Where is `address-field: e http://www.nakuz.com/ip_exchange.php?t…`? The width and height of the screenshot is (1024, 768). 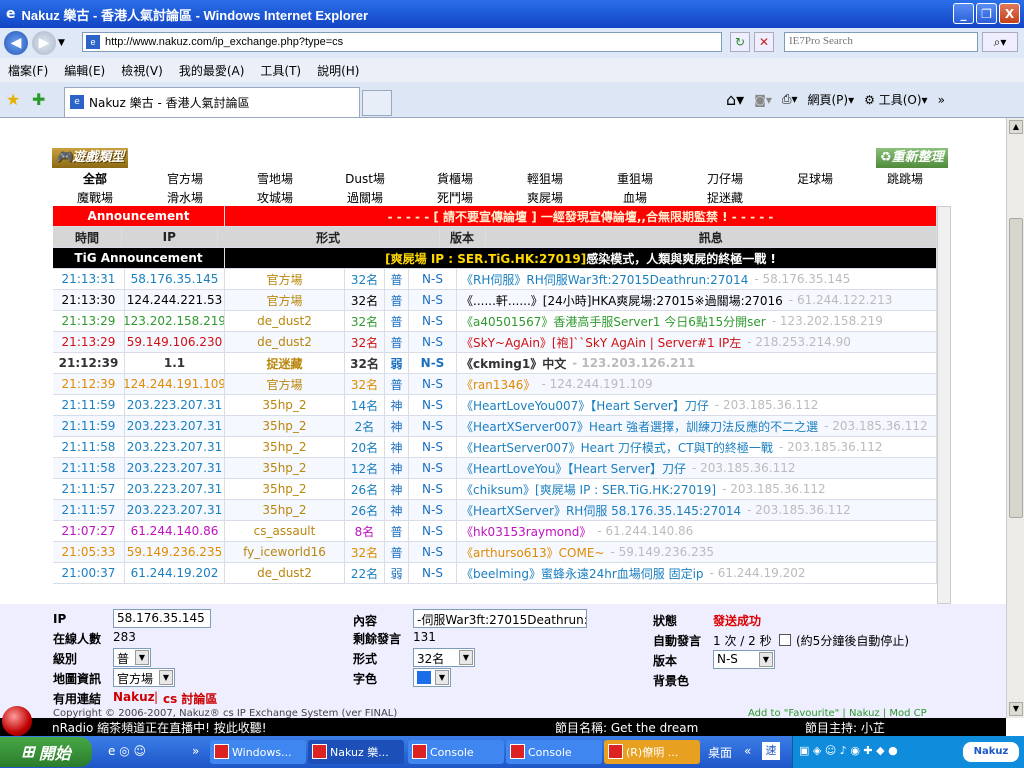 address-field: e http://www.nakuz.com/ip_exchange.php?t… is located at coordinates (402, 42).